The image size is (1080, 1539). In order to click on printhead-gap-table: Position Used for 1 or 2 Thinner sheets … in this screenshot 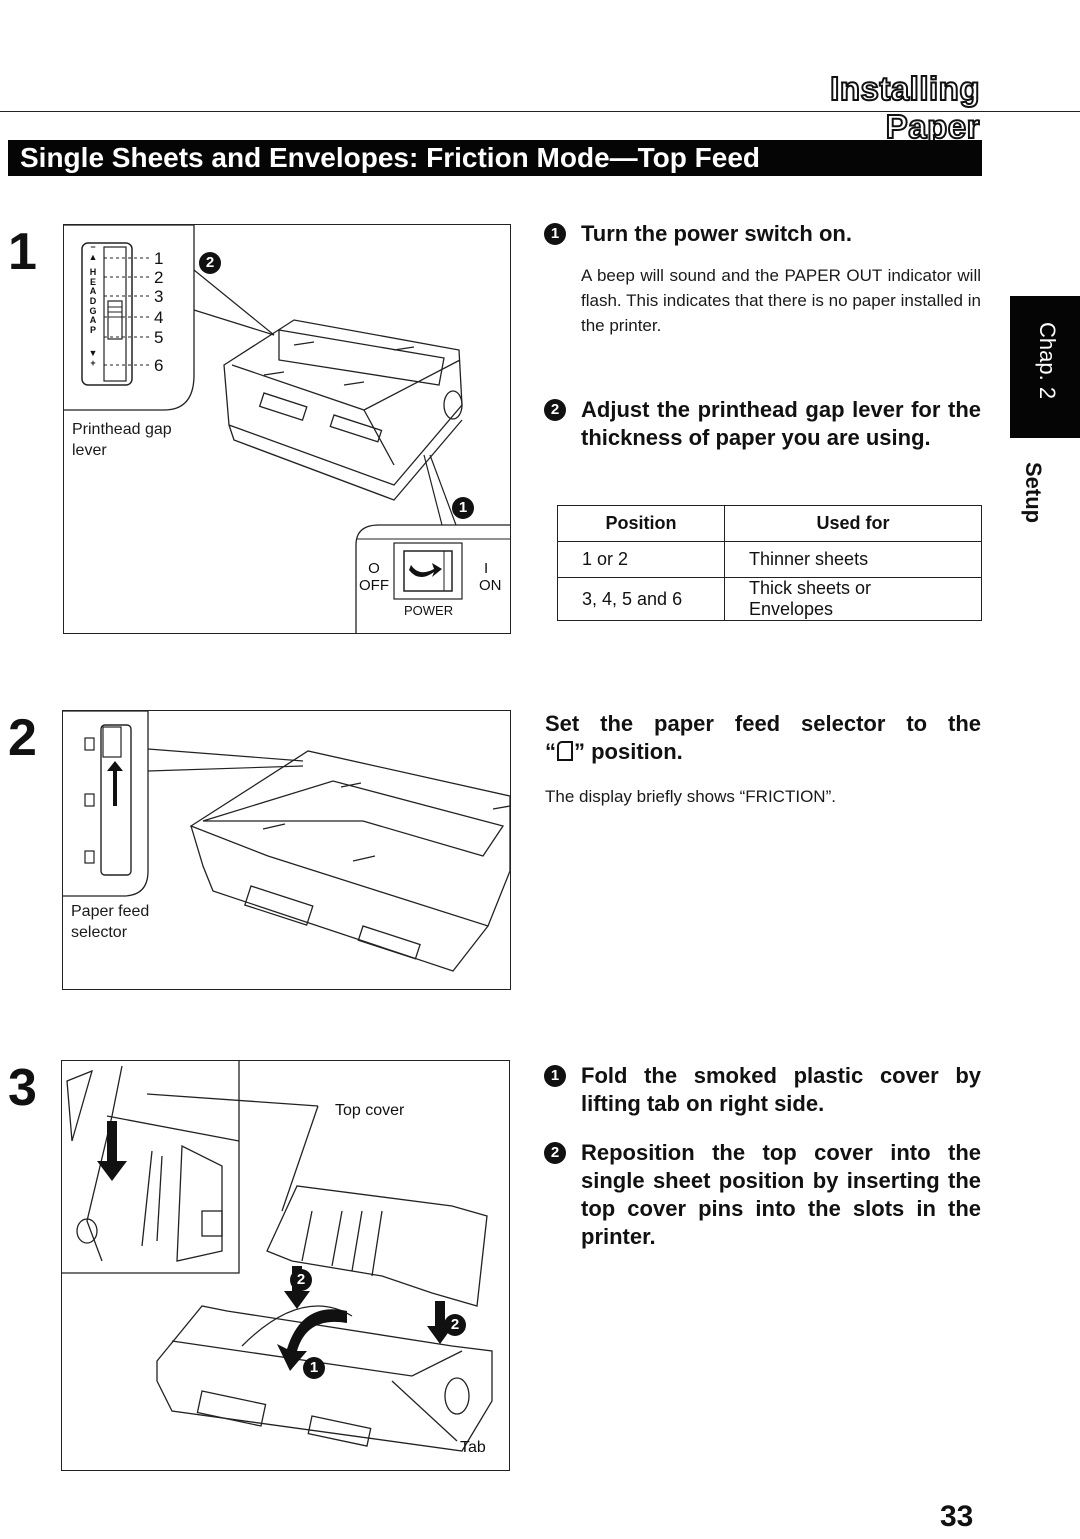, I will do `click(769, 563)`.